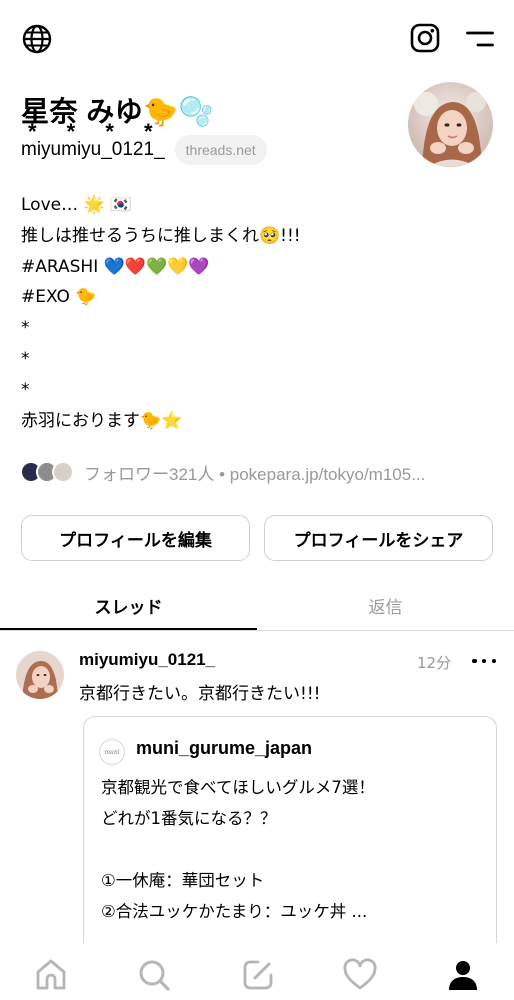 The height and width of the screenshot is (1000, 514). I want to click on bio-line: #ARASHI 💙❤️💚💛💜, so click(115, 266).